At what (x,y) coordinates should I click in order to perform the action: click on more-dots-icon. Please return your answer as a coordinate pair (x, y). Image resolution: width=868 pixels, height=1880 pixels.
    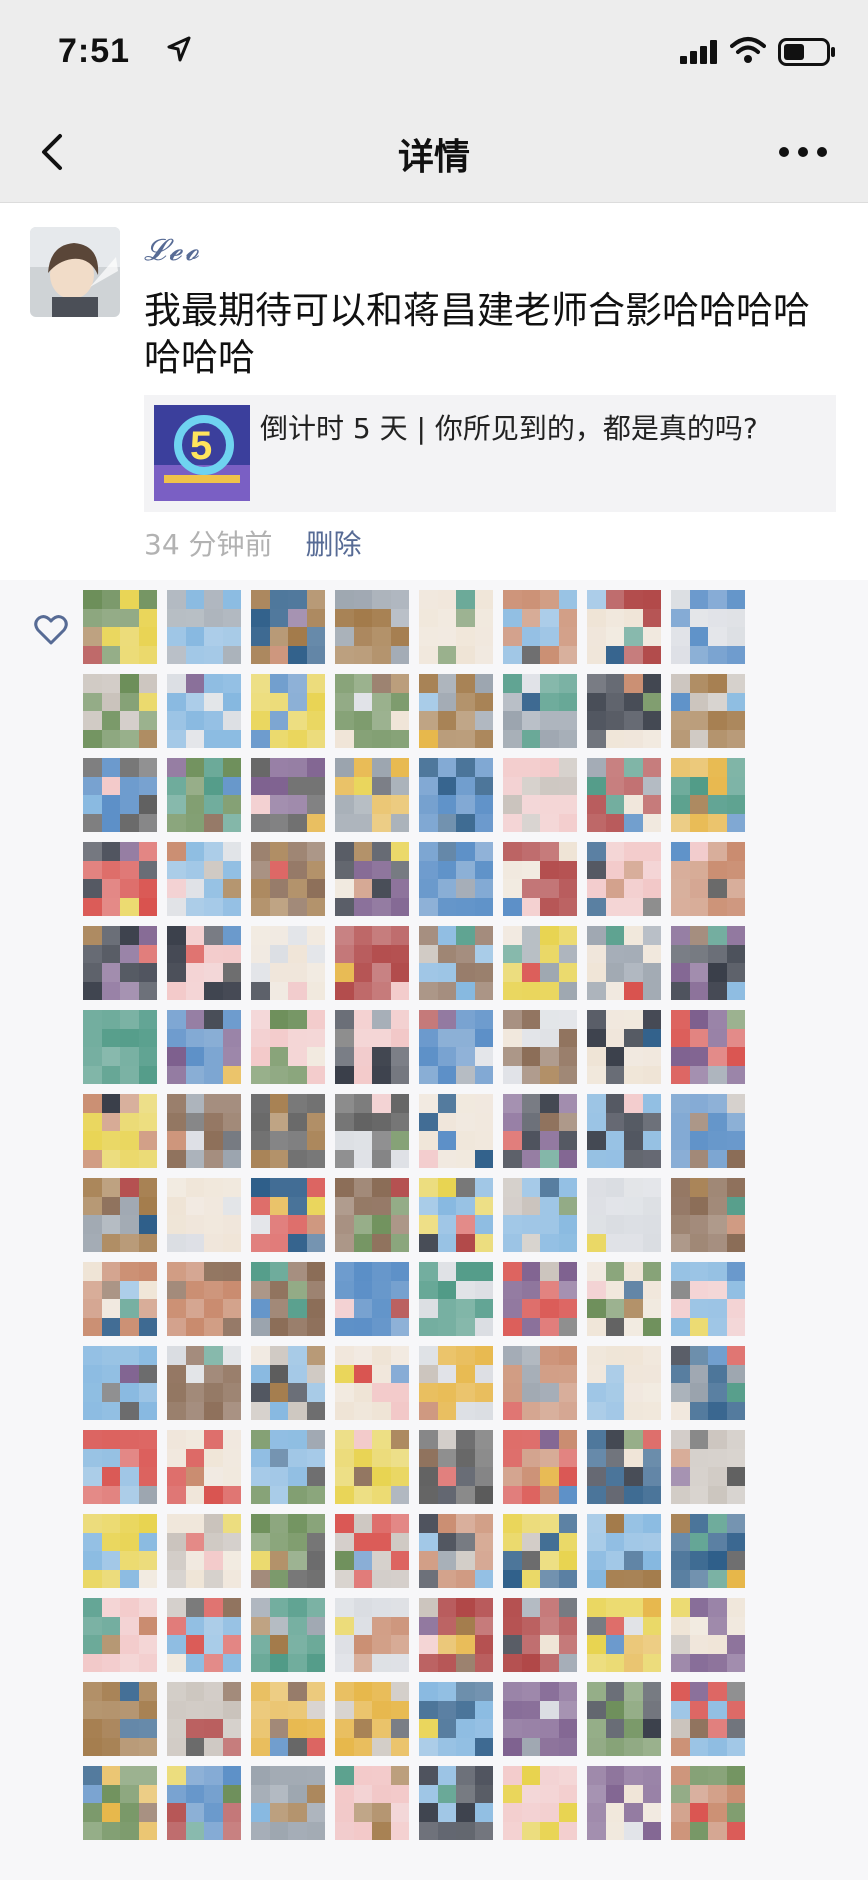
    Looking at the image, I should click on (803, 152).